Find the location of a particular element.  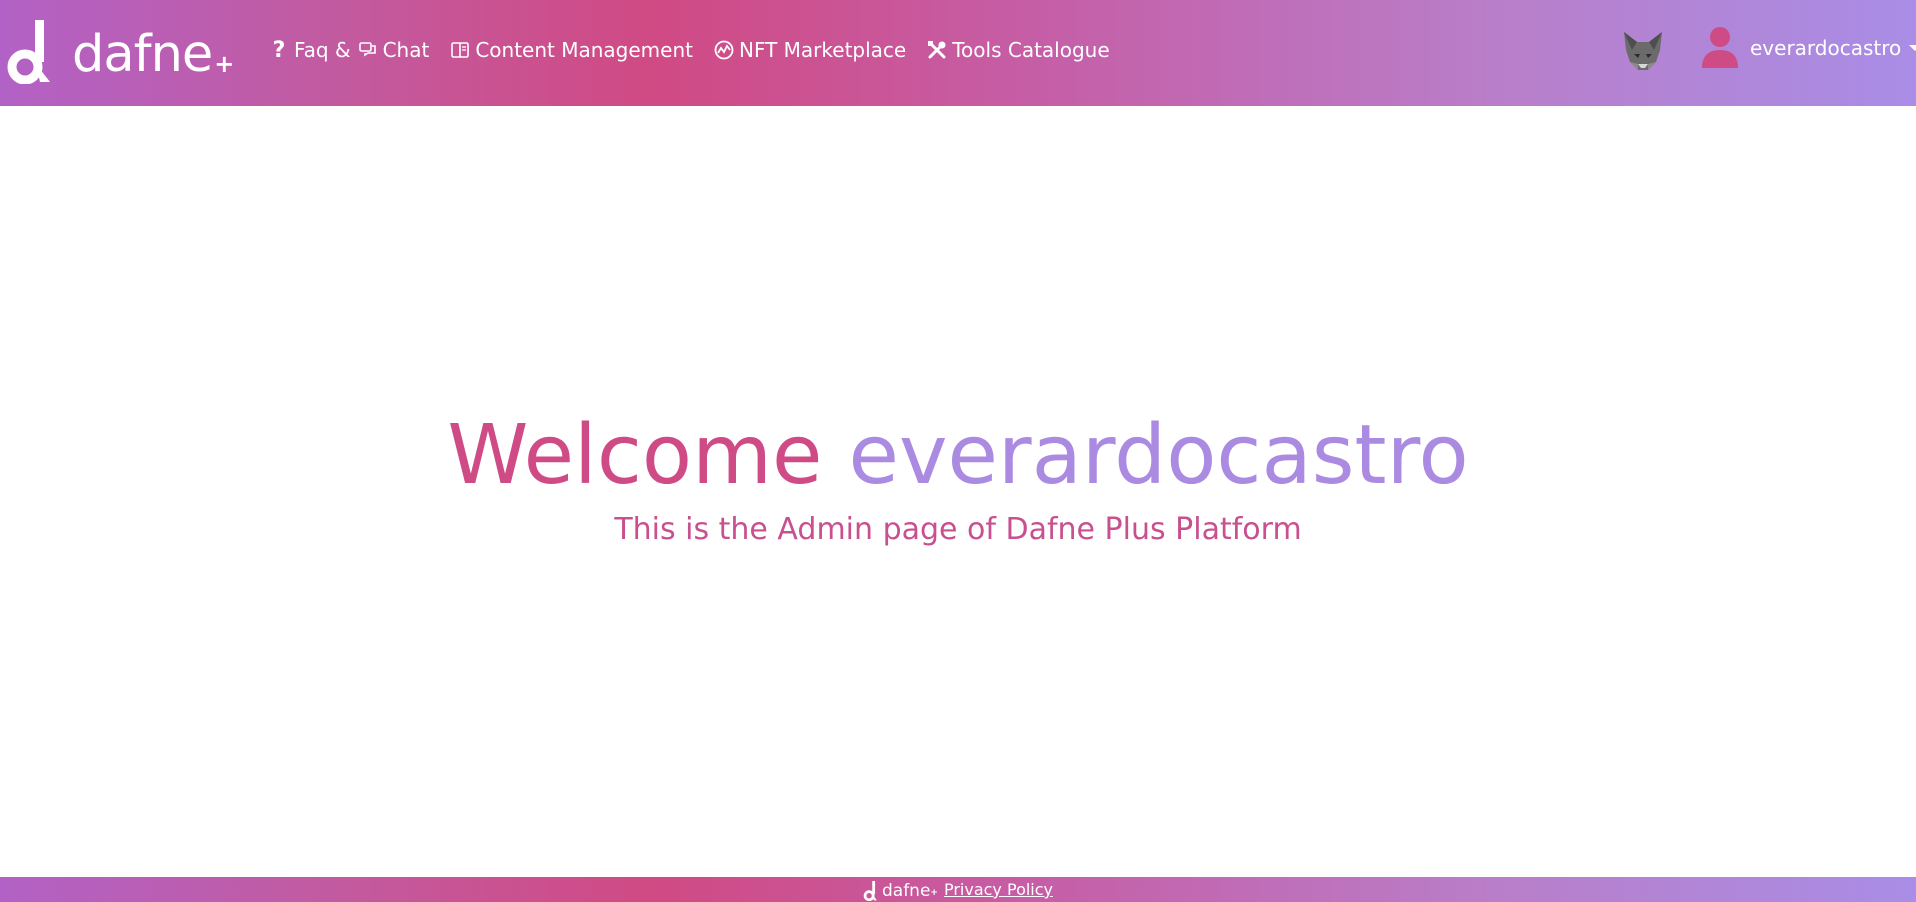

welcome-heading: Welcome everardocastro is located at coordinates (958, 456).